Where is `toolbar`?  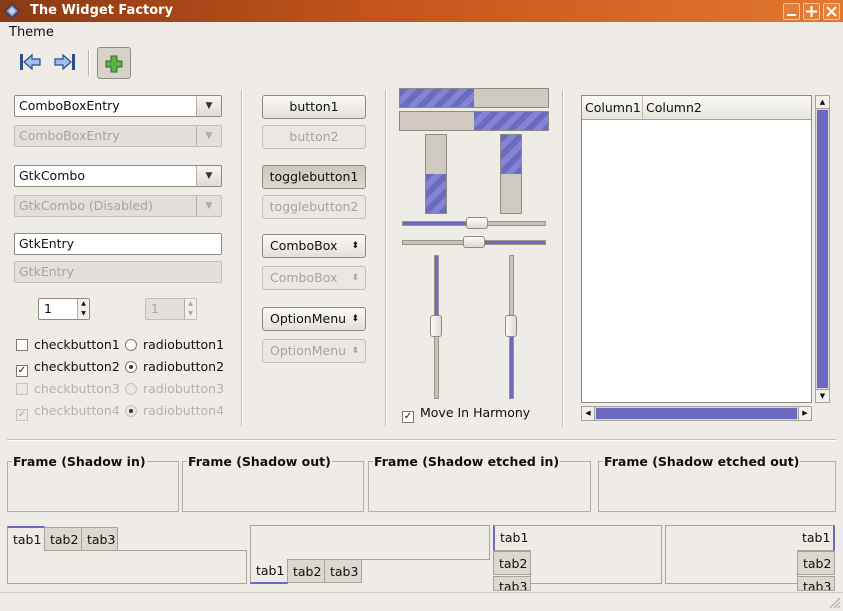
toolbar is located at coordinates (421, 63).